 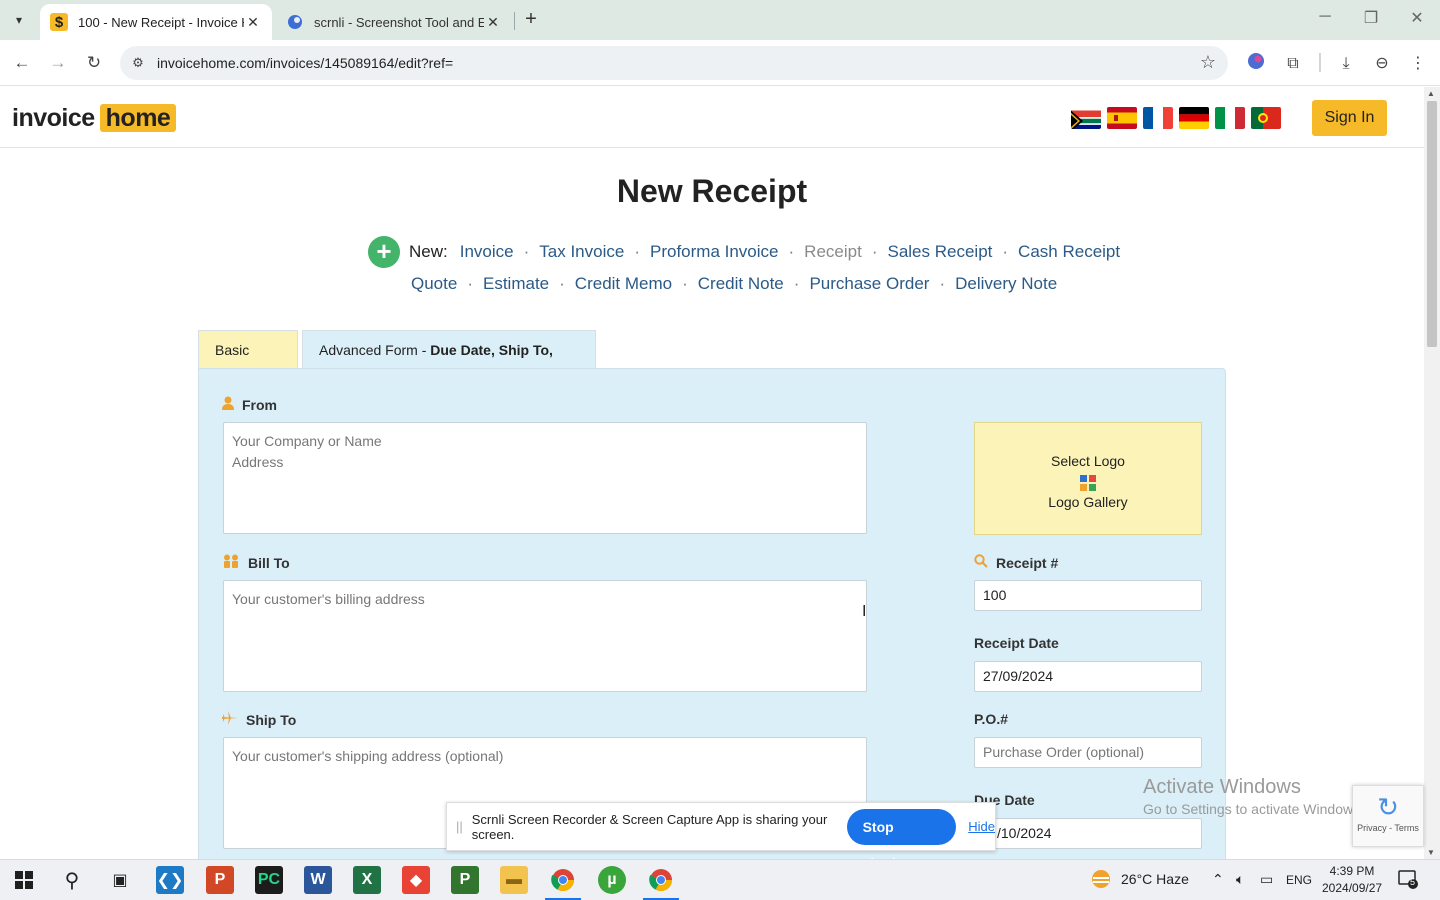 What do you see at coordinates (1346, 64) in the screenshot?
I see `download-icon: ⤓` at bounding box center [1346, 64].